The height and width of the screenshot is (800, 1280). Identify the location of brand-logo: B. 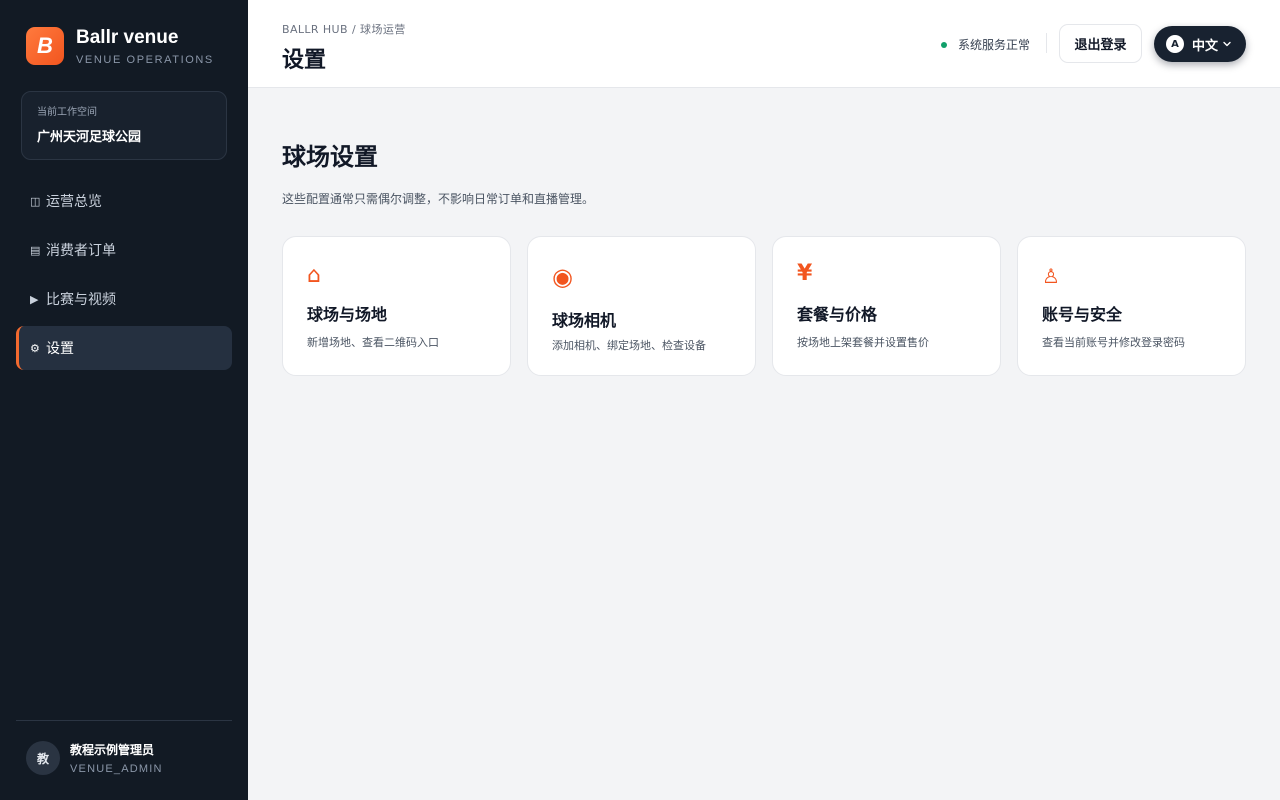
(45, 46).